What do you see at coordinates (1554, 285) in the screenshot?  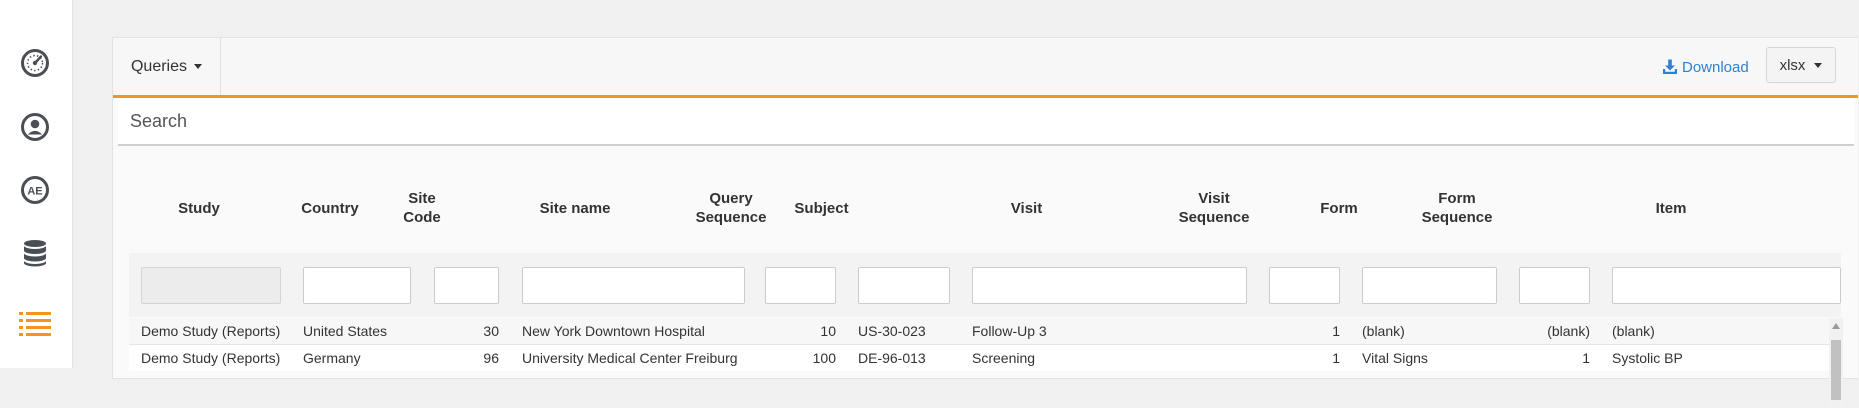 I see `filter-form-sequence` at bounding box center [1554, 285].